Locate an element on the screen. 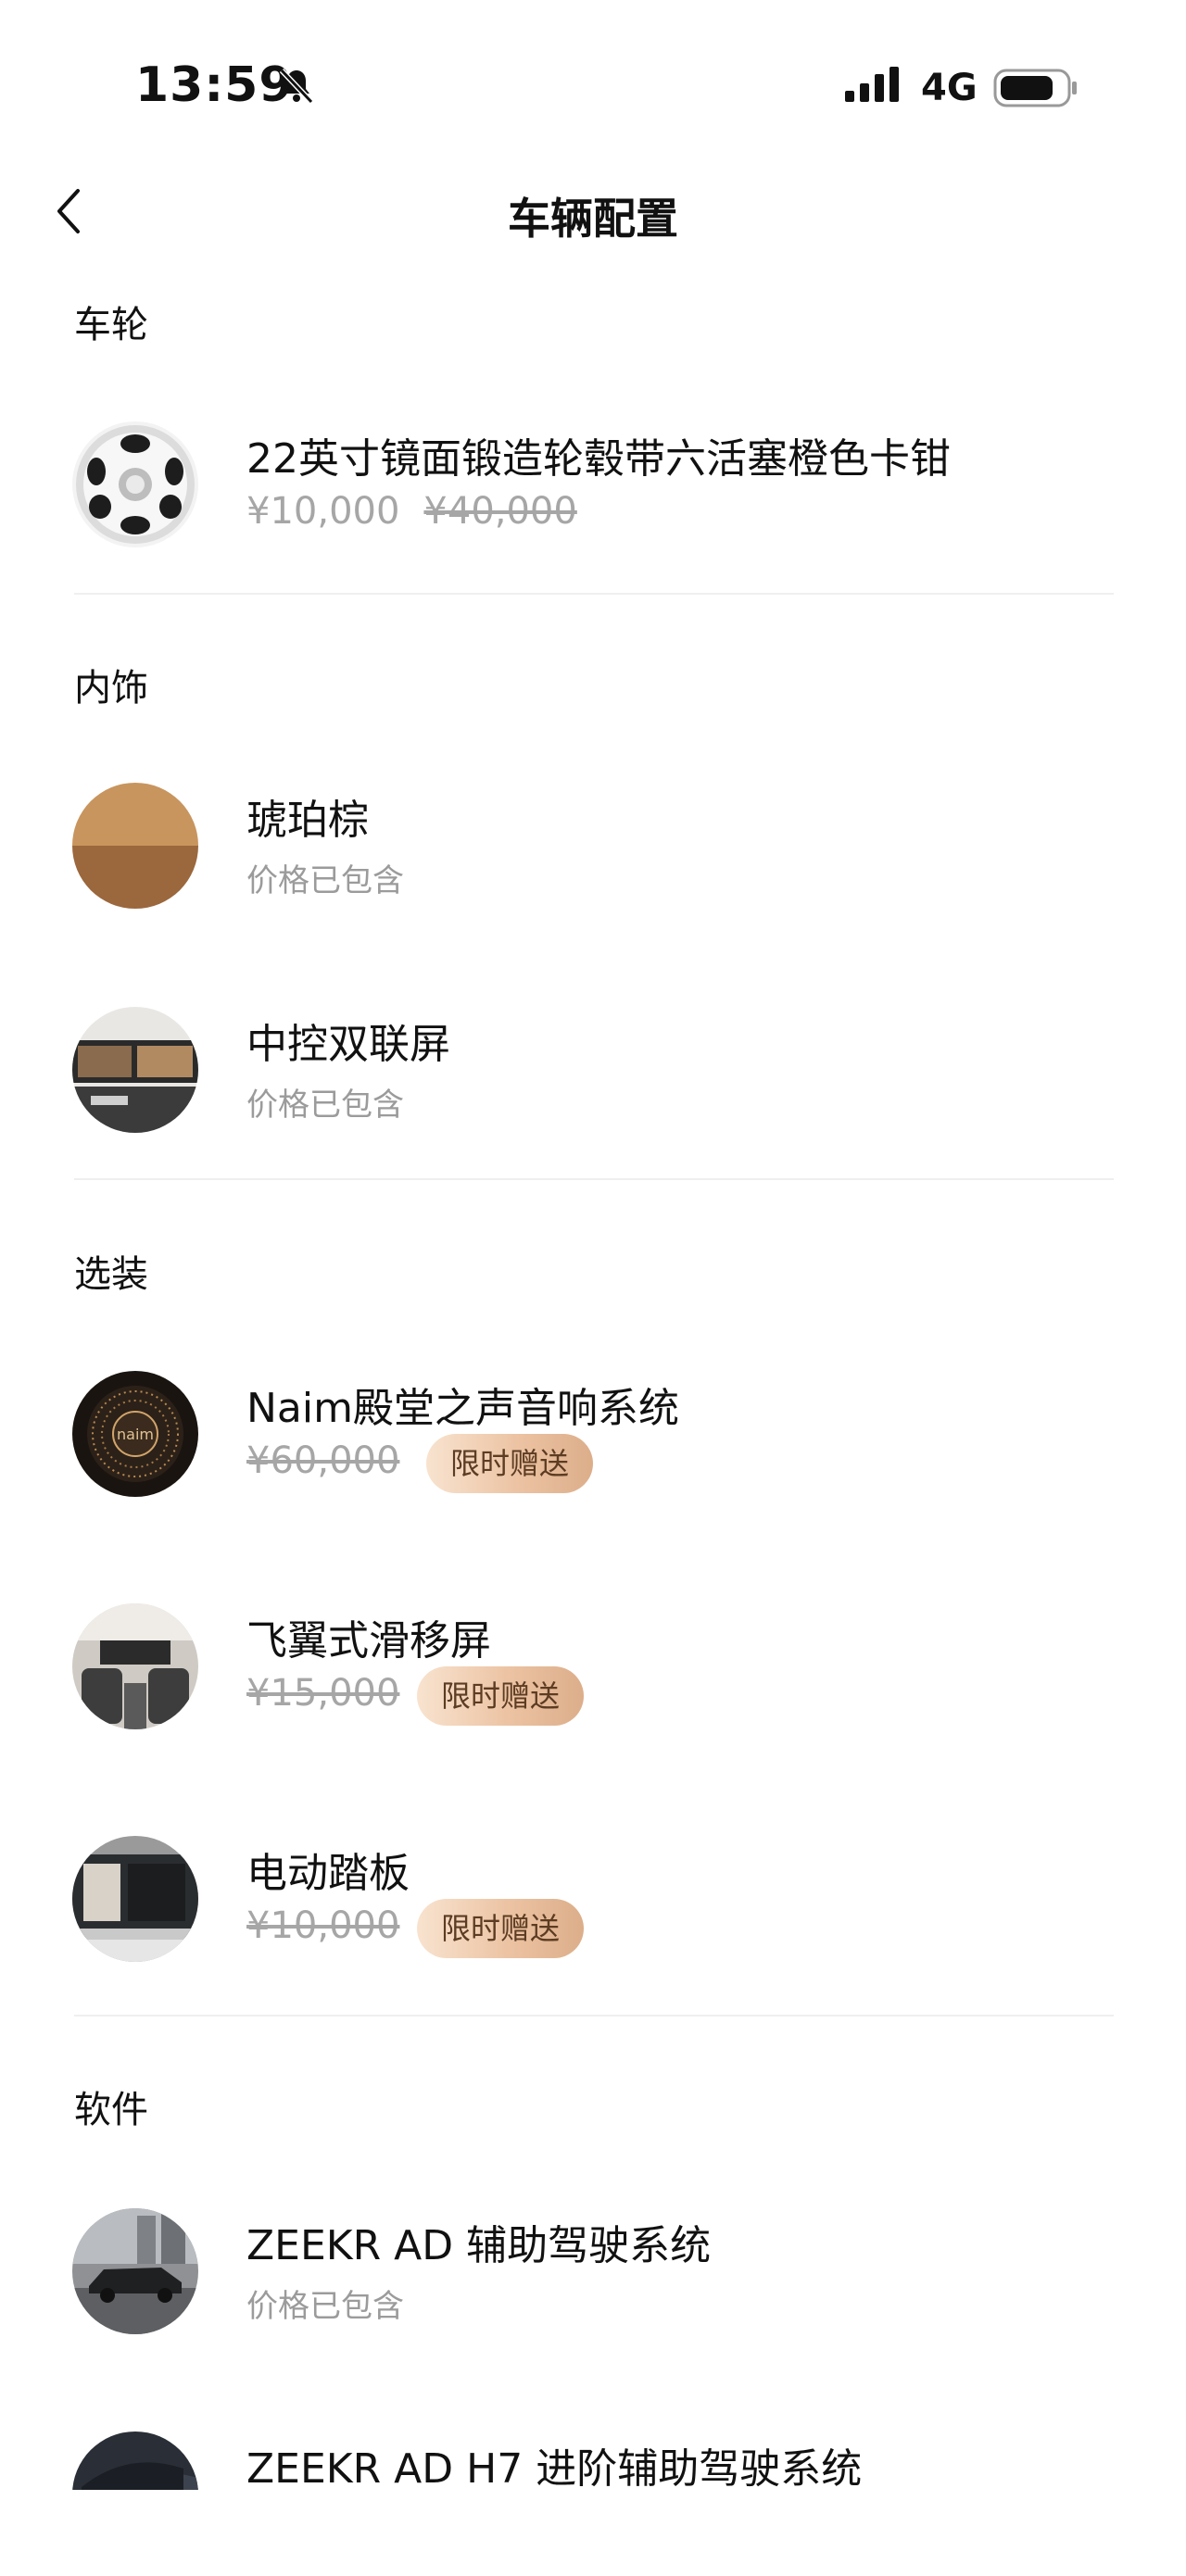 This screenshot has width=1186, height=2576. svg-text: naim is located at coordinates (135, 1434).